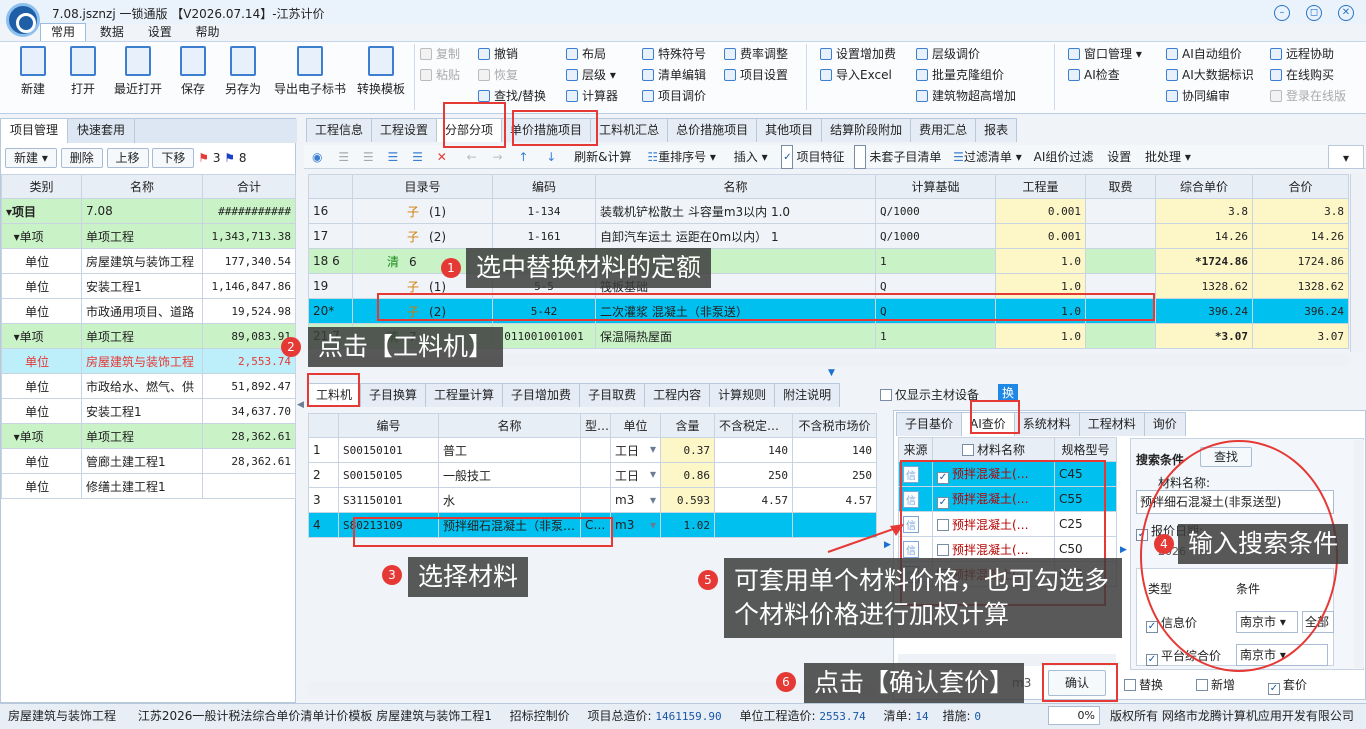 The image size is (1366, 729). What do you see at coordinates (586, 54) in the screenshot?
I see `layout-button: 布局` at bounding box center [586, 54].